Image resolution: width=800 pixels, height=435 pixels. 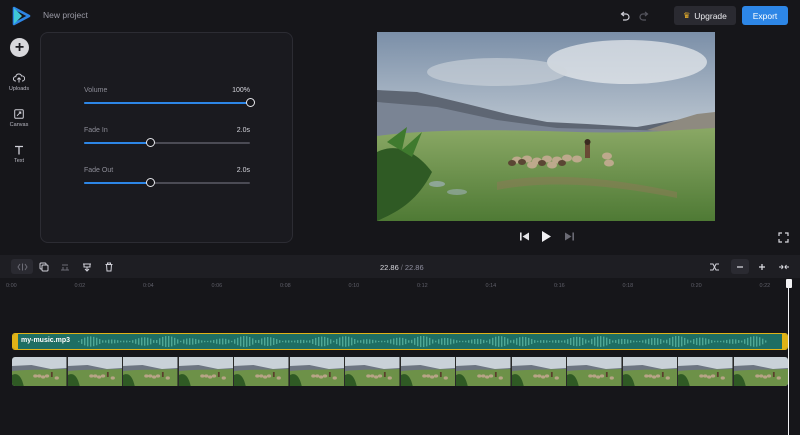 What do you see at coordinates (150, 142) in the screenshot?
I see `fade-in-slider-knob` at bounding box center [150, 142].